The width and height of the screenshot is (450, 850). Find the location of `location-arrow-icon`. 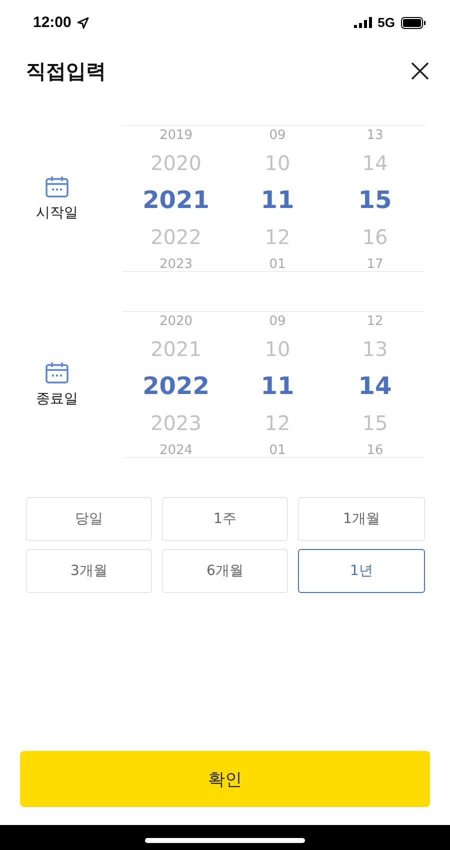

location-arrow-icon is located at coordinates (83, 22).